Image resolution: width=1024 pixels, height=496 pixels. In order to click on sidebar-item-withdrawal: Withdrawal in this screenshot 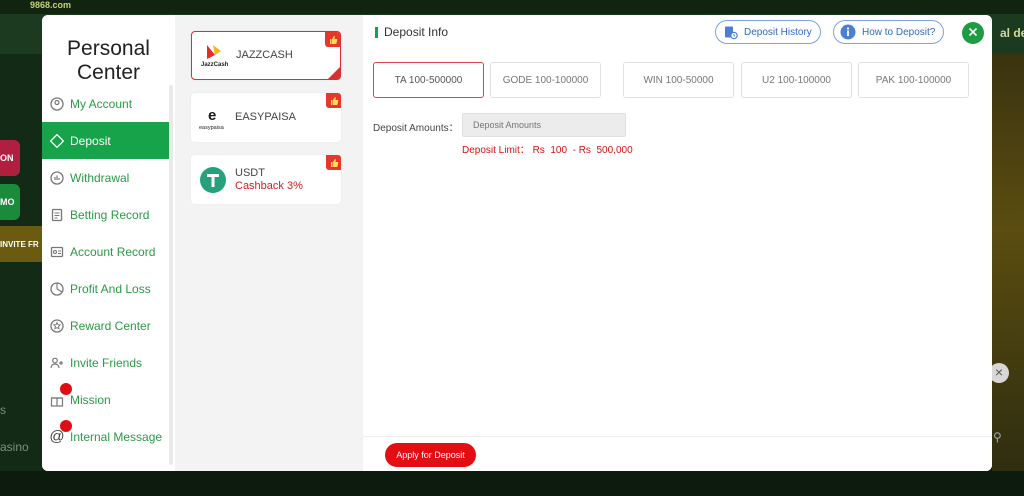, I will do `click(105, 177)`.